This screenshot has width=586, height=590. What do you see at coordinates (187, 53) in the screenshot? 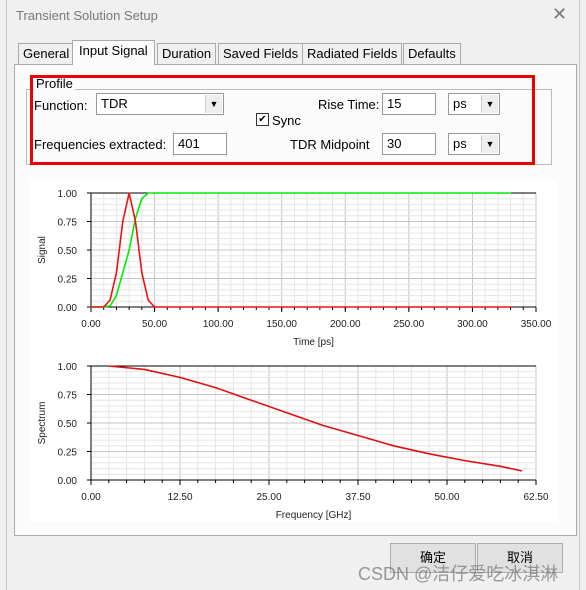
I see `tab-duration: Duration` at bounding box center [187, 53].